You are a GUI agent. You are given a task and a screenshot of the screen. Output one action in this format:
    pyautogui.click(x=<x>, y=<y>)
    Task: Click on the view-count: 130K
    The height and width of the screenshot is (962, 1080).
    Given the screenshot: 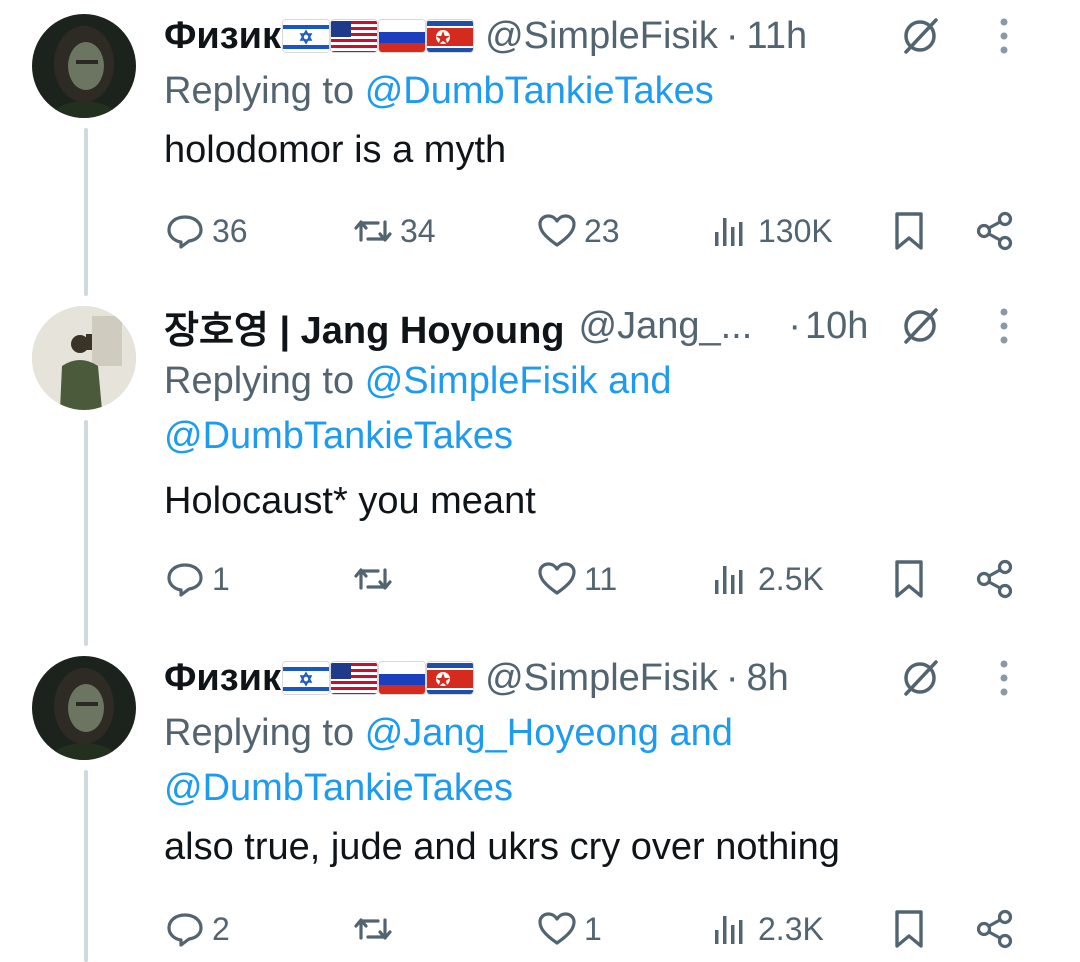 What is the action you would take?
    pyautogui.click(x=795, y=230)
    